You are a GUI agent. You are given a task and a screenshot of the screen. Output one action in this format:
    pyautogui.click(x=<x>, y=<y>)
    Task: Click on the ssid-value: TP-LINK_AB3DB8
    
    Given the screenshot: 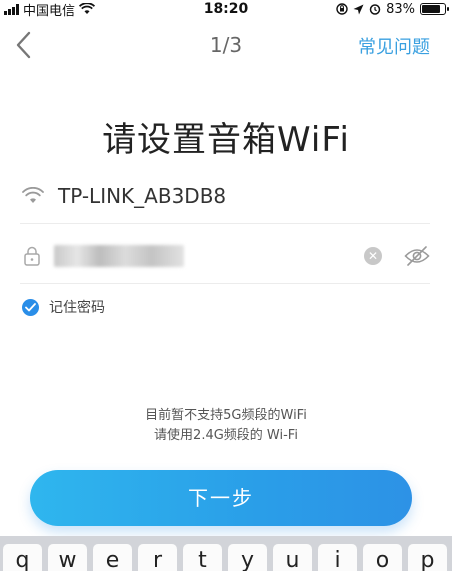 What is the action you would take?
    pyautogui.click(x=142, y=196)
    